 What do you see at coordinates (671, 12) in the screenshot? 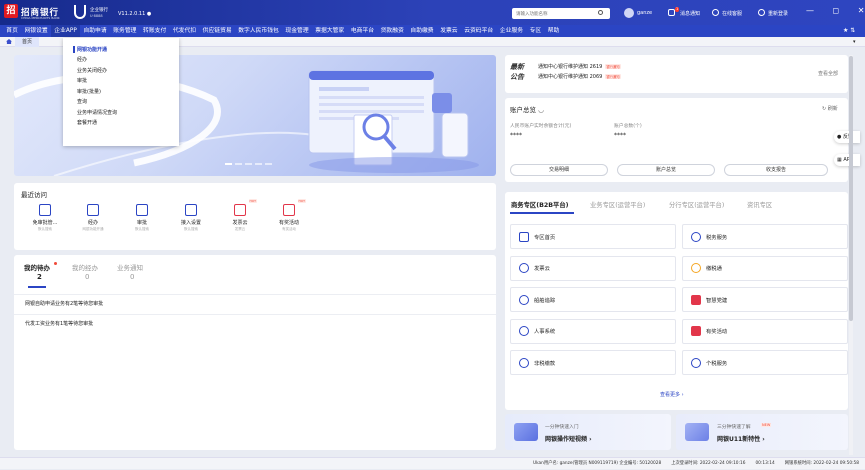
I see `bell-icon` at bounding box center [671, 12].